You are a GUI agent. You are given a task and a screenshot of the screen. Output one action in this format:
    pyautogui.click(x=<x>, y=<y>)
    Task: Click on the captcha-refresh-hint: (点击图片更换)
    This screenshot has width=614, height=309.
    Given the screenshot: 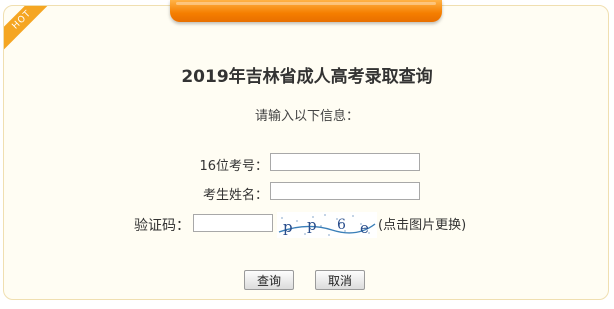 What is the action you would take?
    pyautogui.click(x=422, y=225)
    